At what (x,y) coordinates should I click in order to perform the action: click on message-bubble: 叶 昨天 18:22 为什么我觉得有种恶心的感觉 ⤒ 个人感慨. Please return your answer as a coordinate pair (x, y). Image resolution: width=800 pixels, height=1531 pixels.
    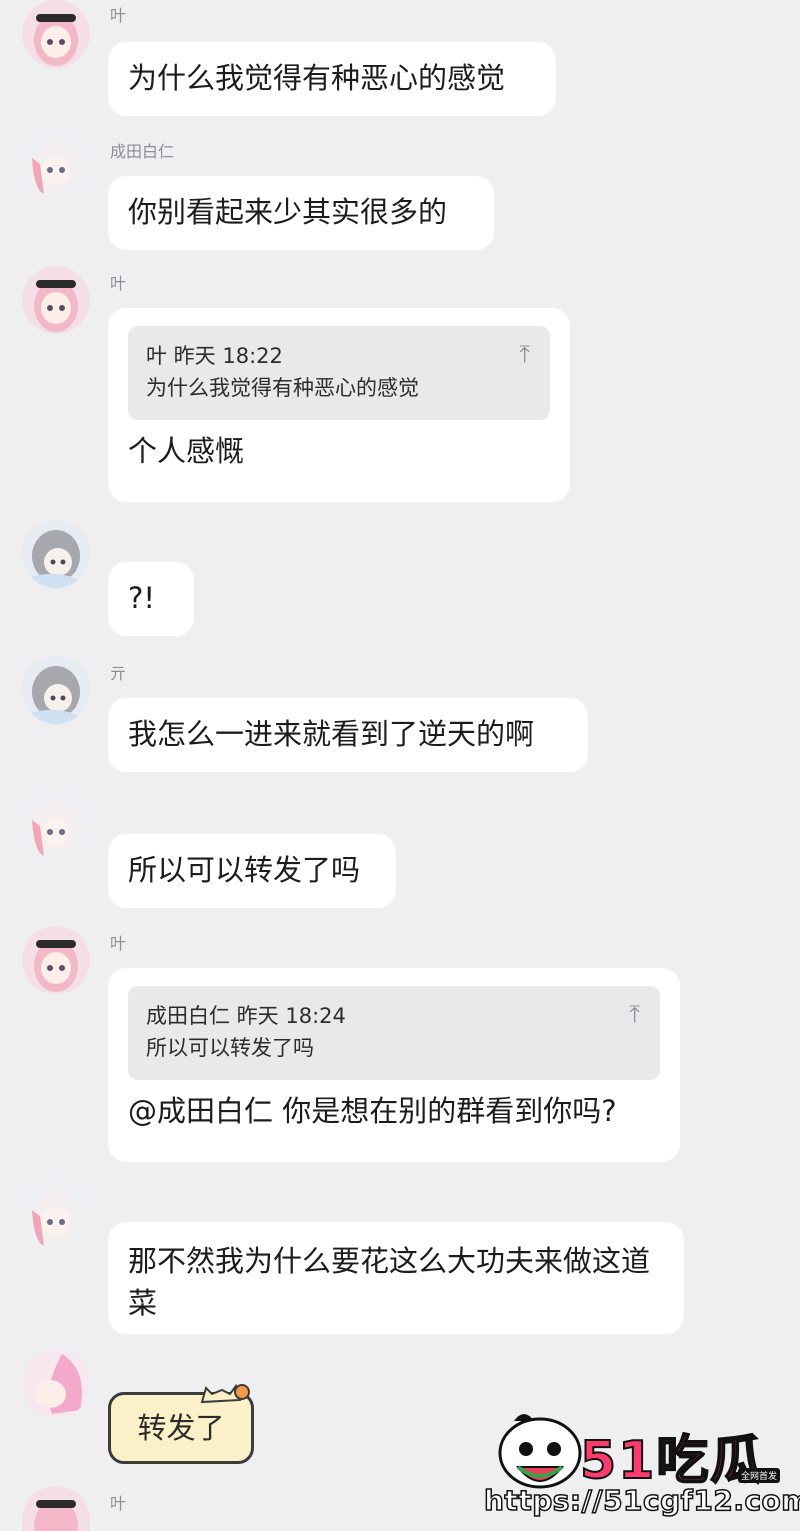
    Looking at the image, I should click on (339, 405).